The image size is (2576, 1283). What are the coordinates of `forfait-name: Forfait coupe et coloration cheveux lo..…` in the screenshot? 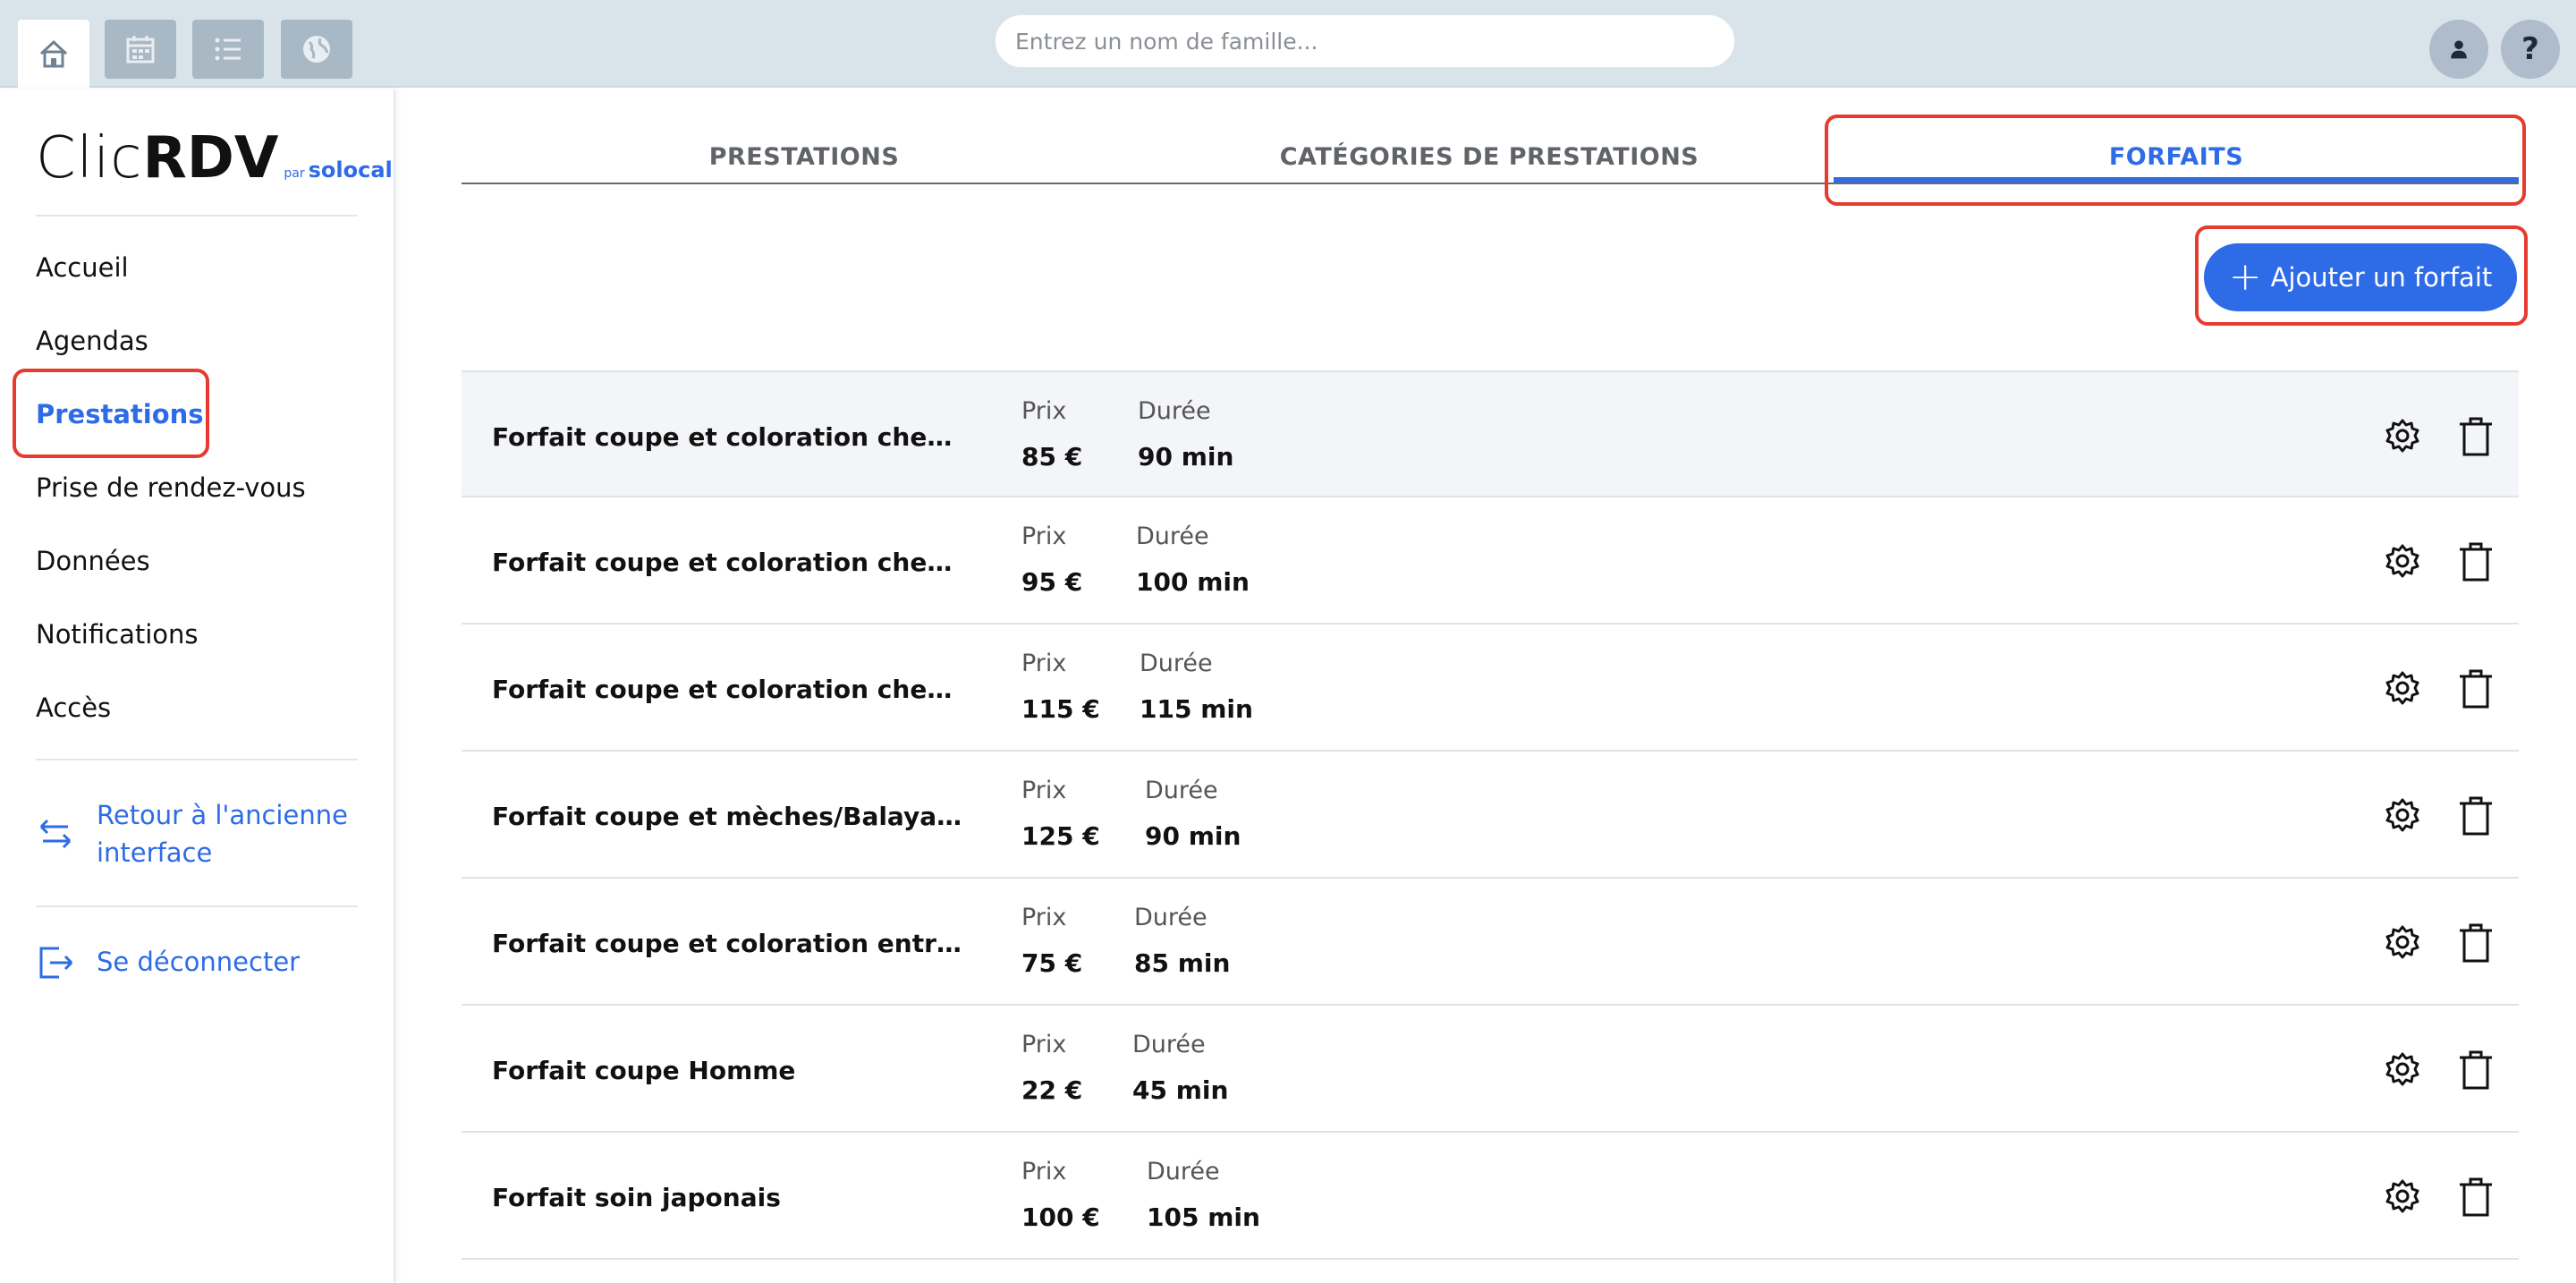 It's located at (729, 689).